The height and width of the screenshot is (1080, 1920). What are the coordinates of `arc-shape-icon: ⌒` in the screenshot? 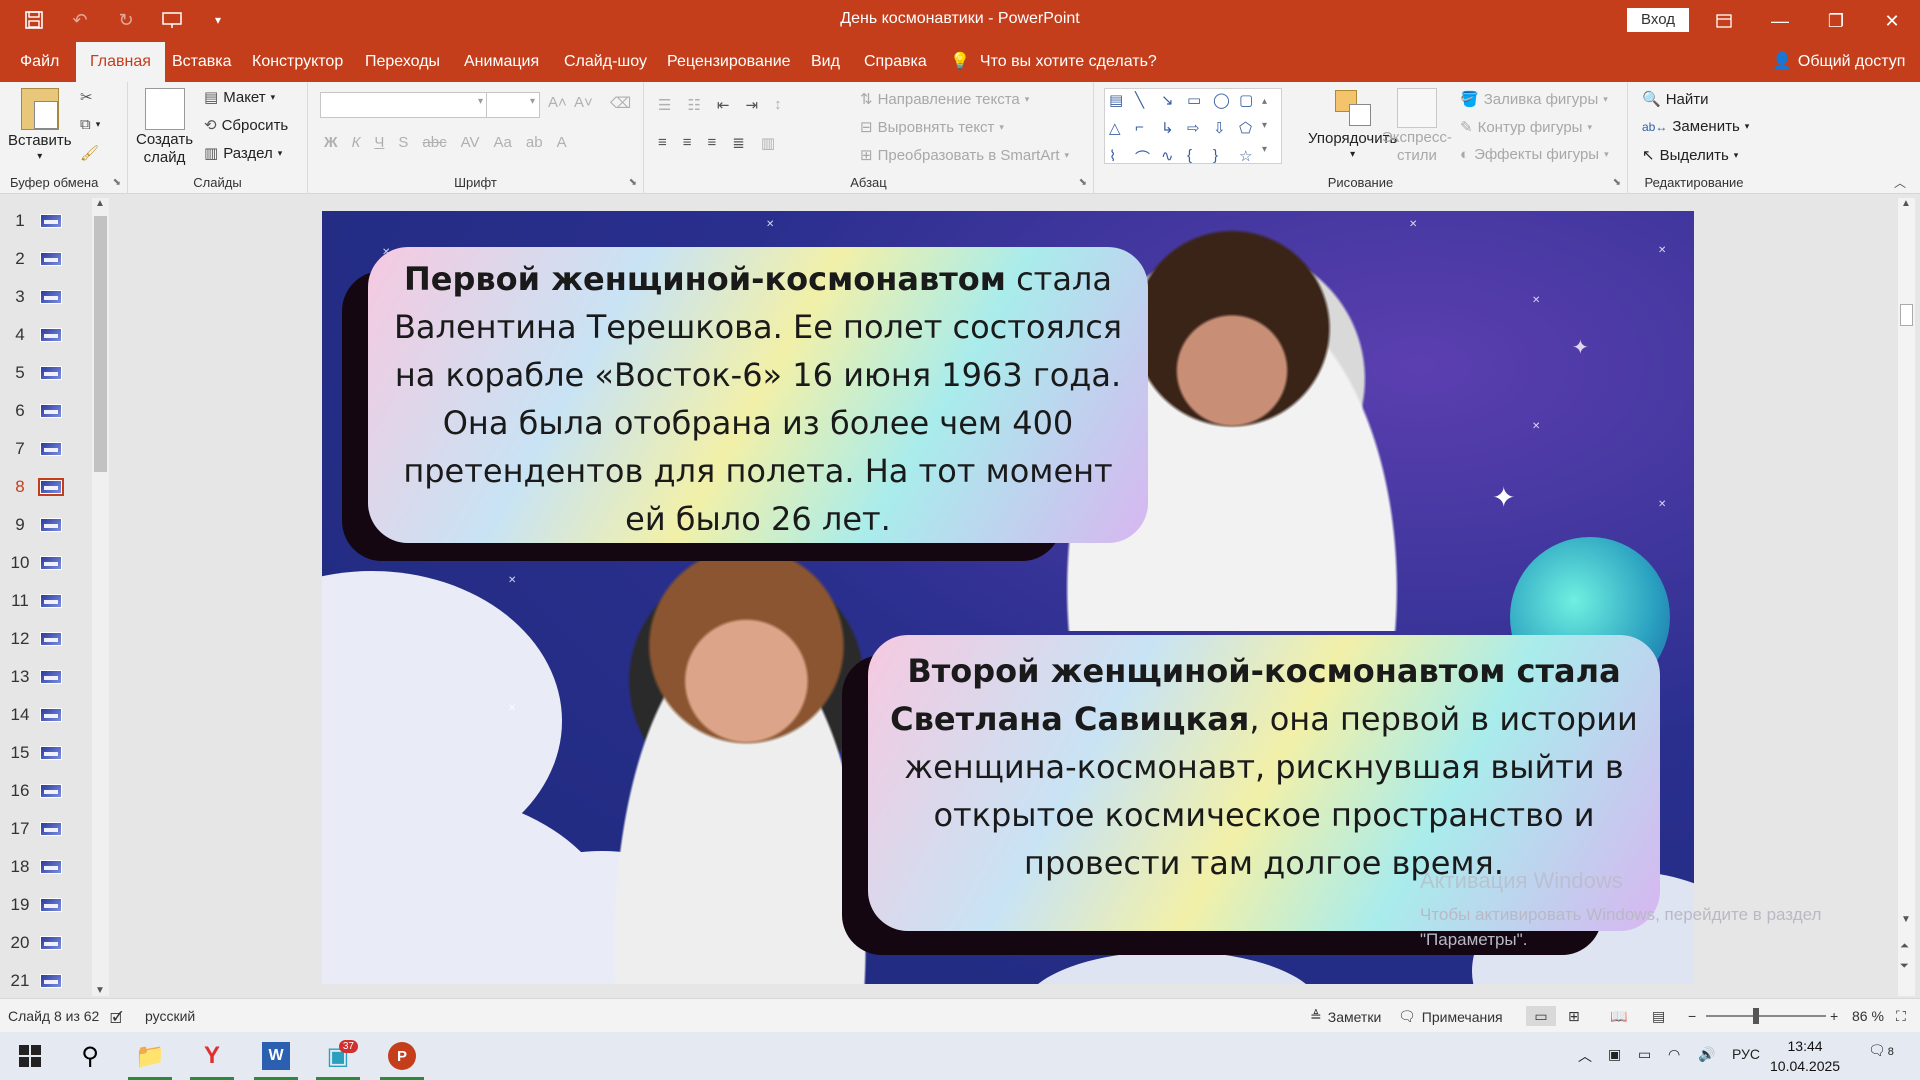 It's located at (1147, 160).